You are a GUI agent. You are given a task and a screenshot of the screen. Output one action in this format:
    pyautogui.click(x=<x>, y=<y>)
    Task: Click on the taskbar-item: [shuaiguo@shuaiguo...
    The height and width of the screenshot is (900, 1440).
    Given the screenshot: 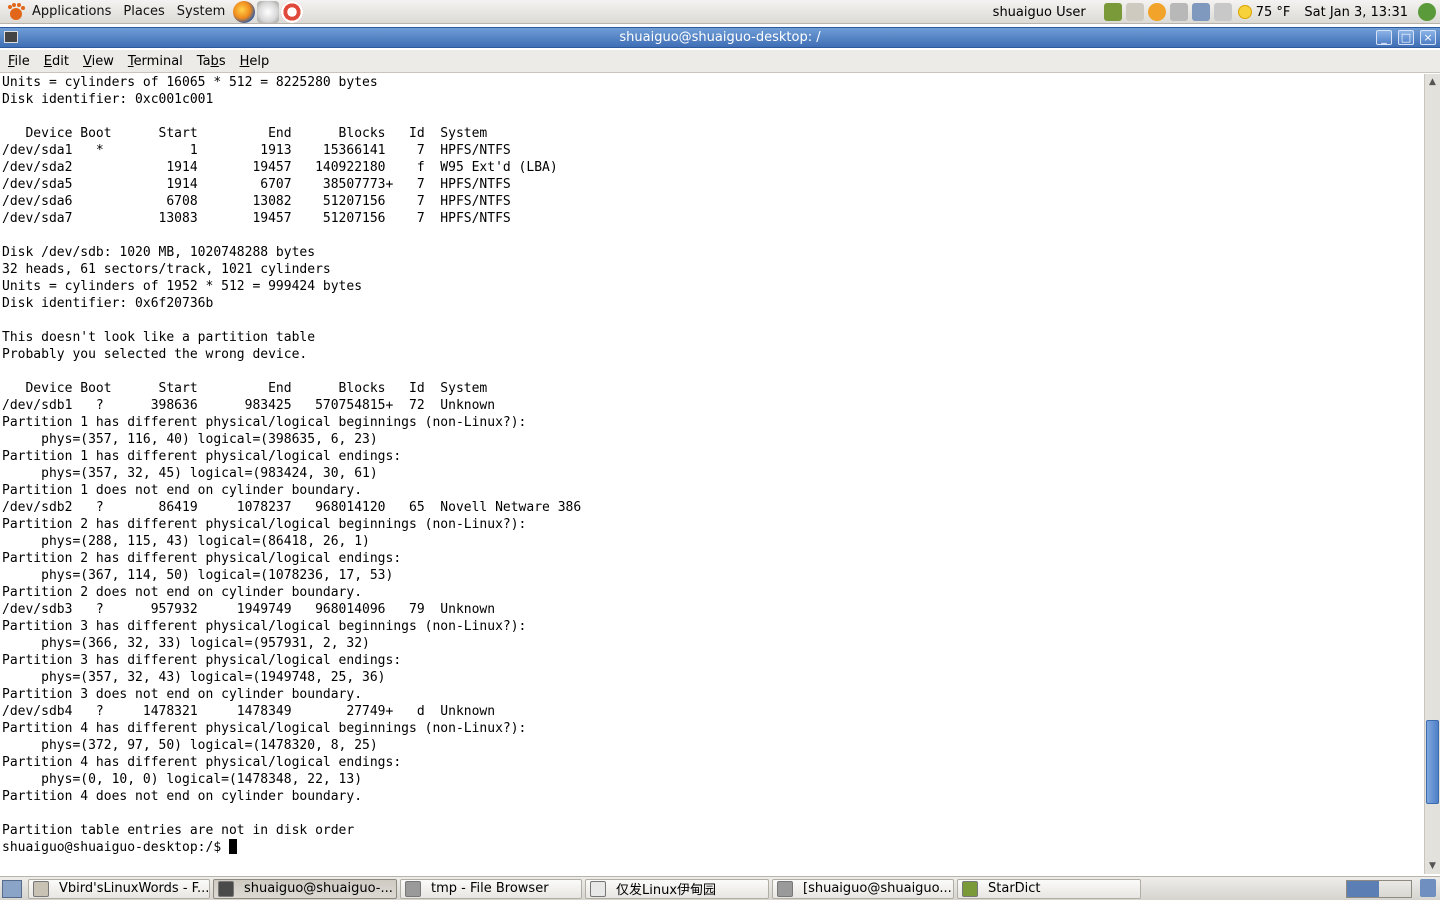 What is the action you would take?
    pyautogui.click(x=863, y=888)
    